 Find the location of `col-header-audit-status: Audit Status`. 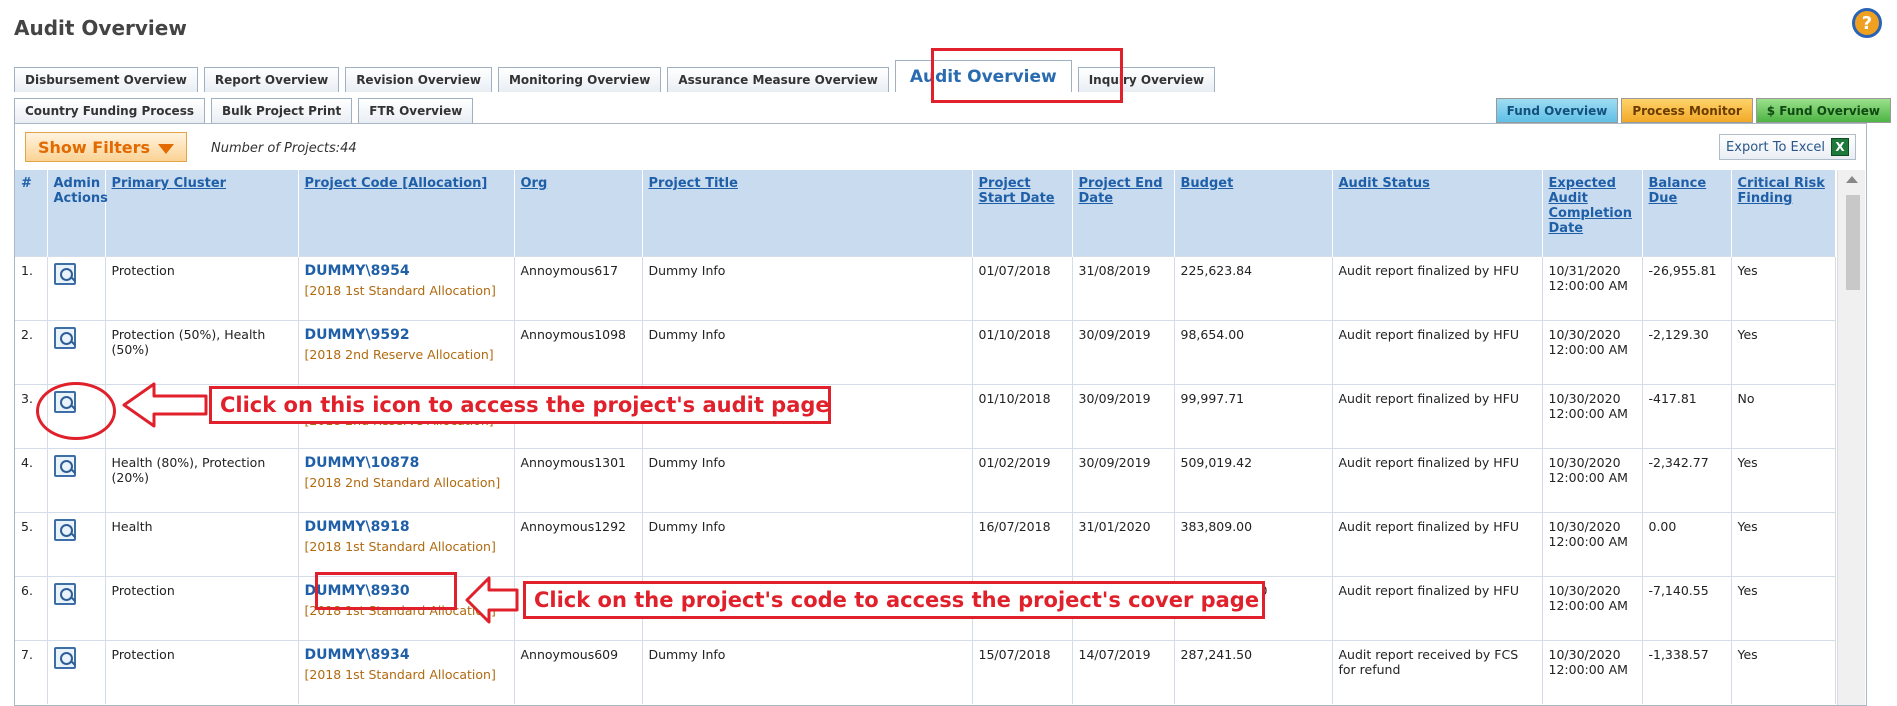

col-header-audit-status: Audit Status is located at coordinates (1437, 213).